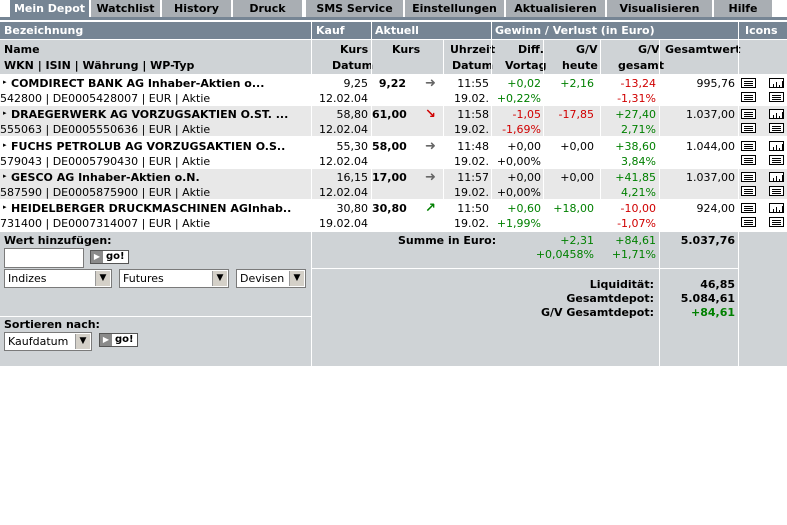 This screenshot has width=787, height=525. What do you see at coordinates (524, 208) in the screenshot?
I see `diff-vortag: +0,60` at bounding box center [524, 208].